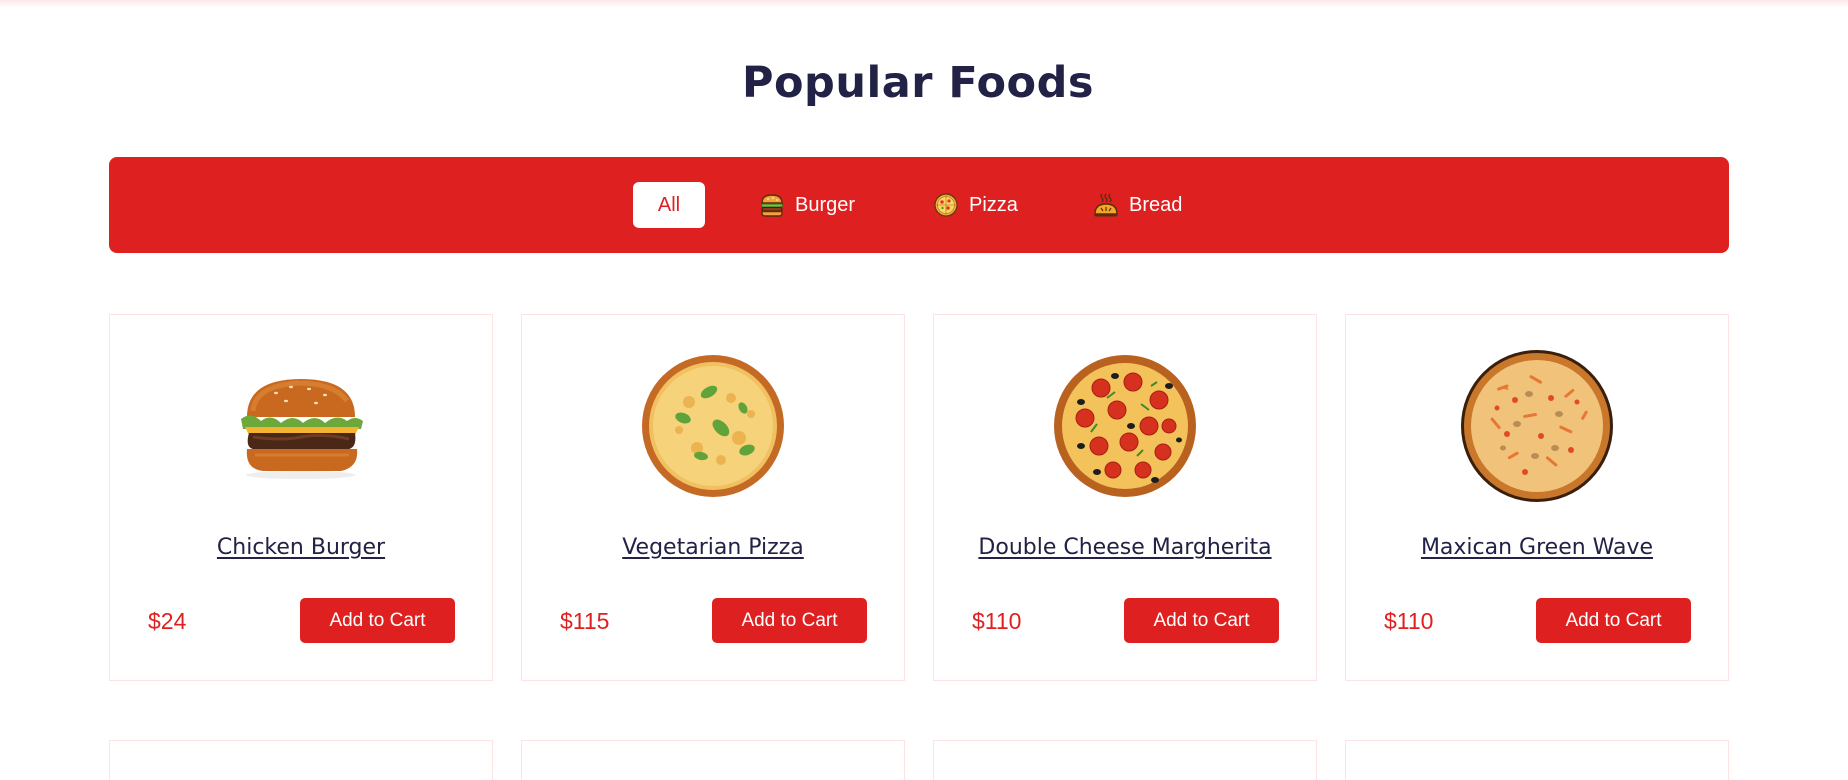 This screenshot has width=1848, height=780. What do you see at coordinates (1106, 205) in the screenshot?
I see `bread-icon` at bounding box center [1106, 205].